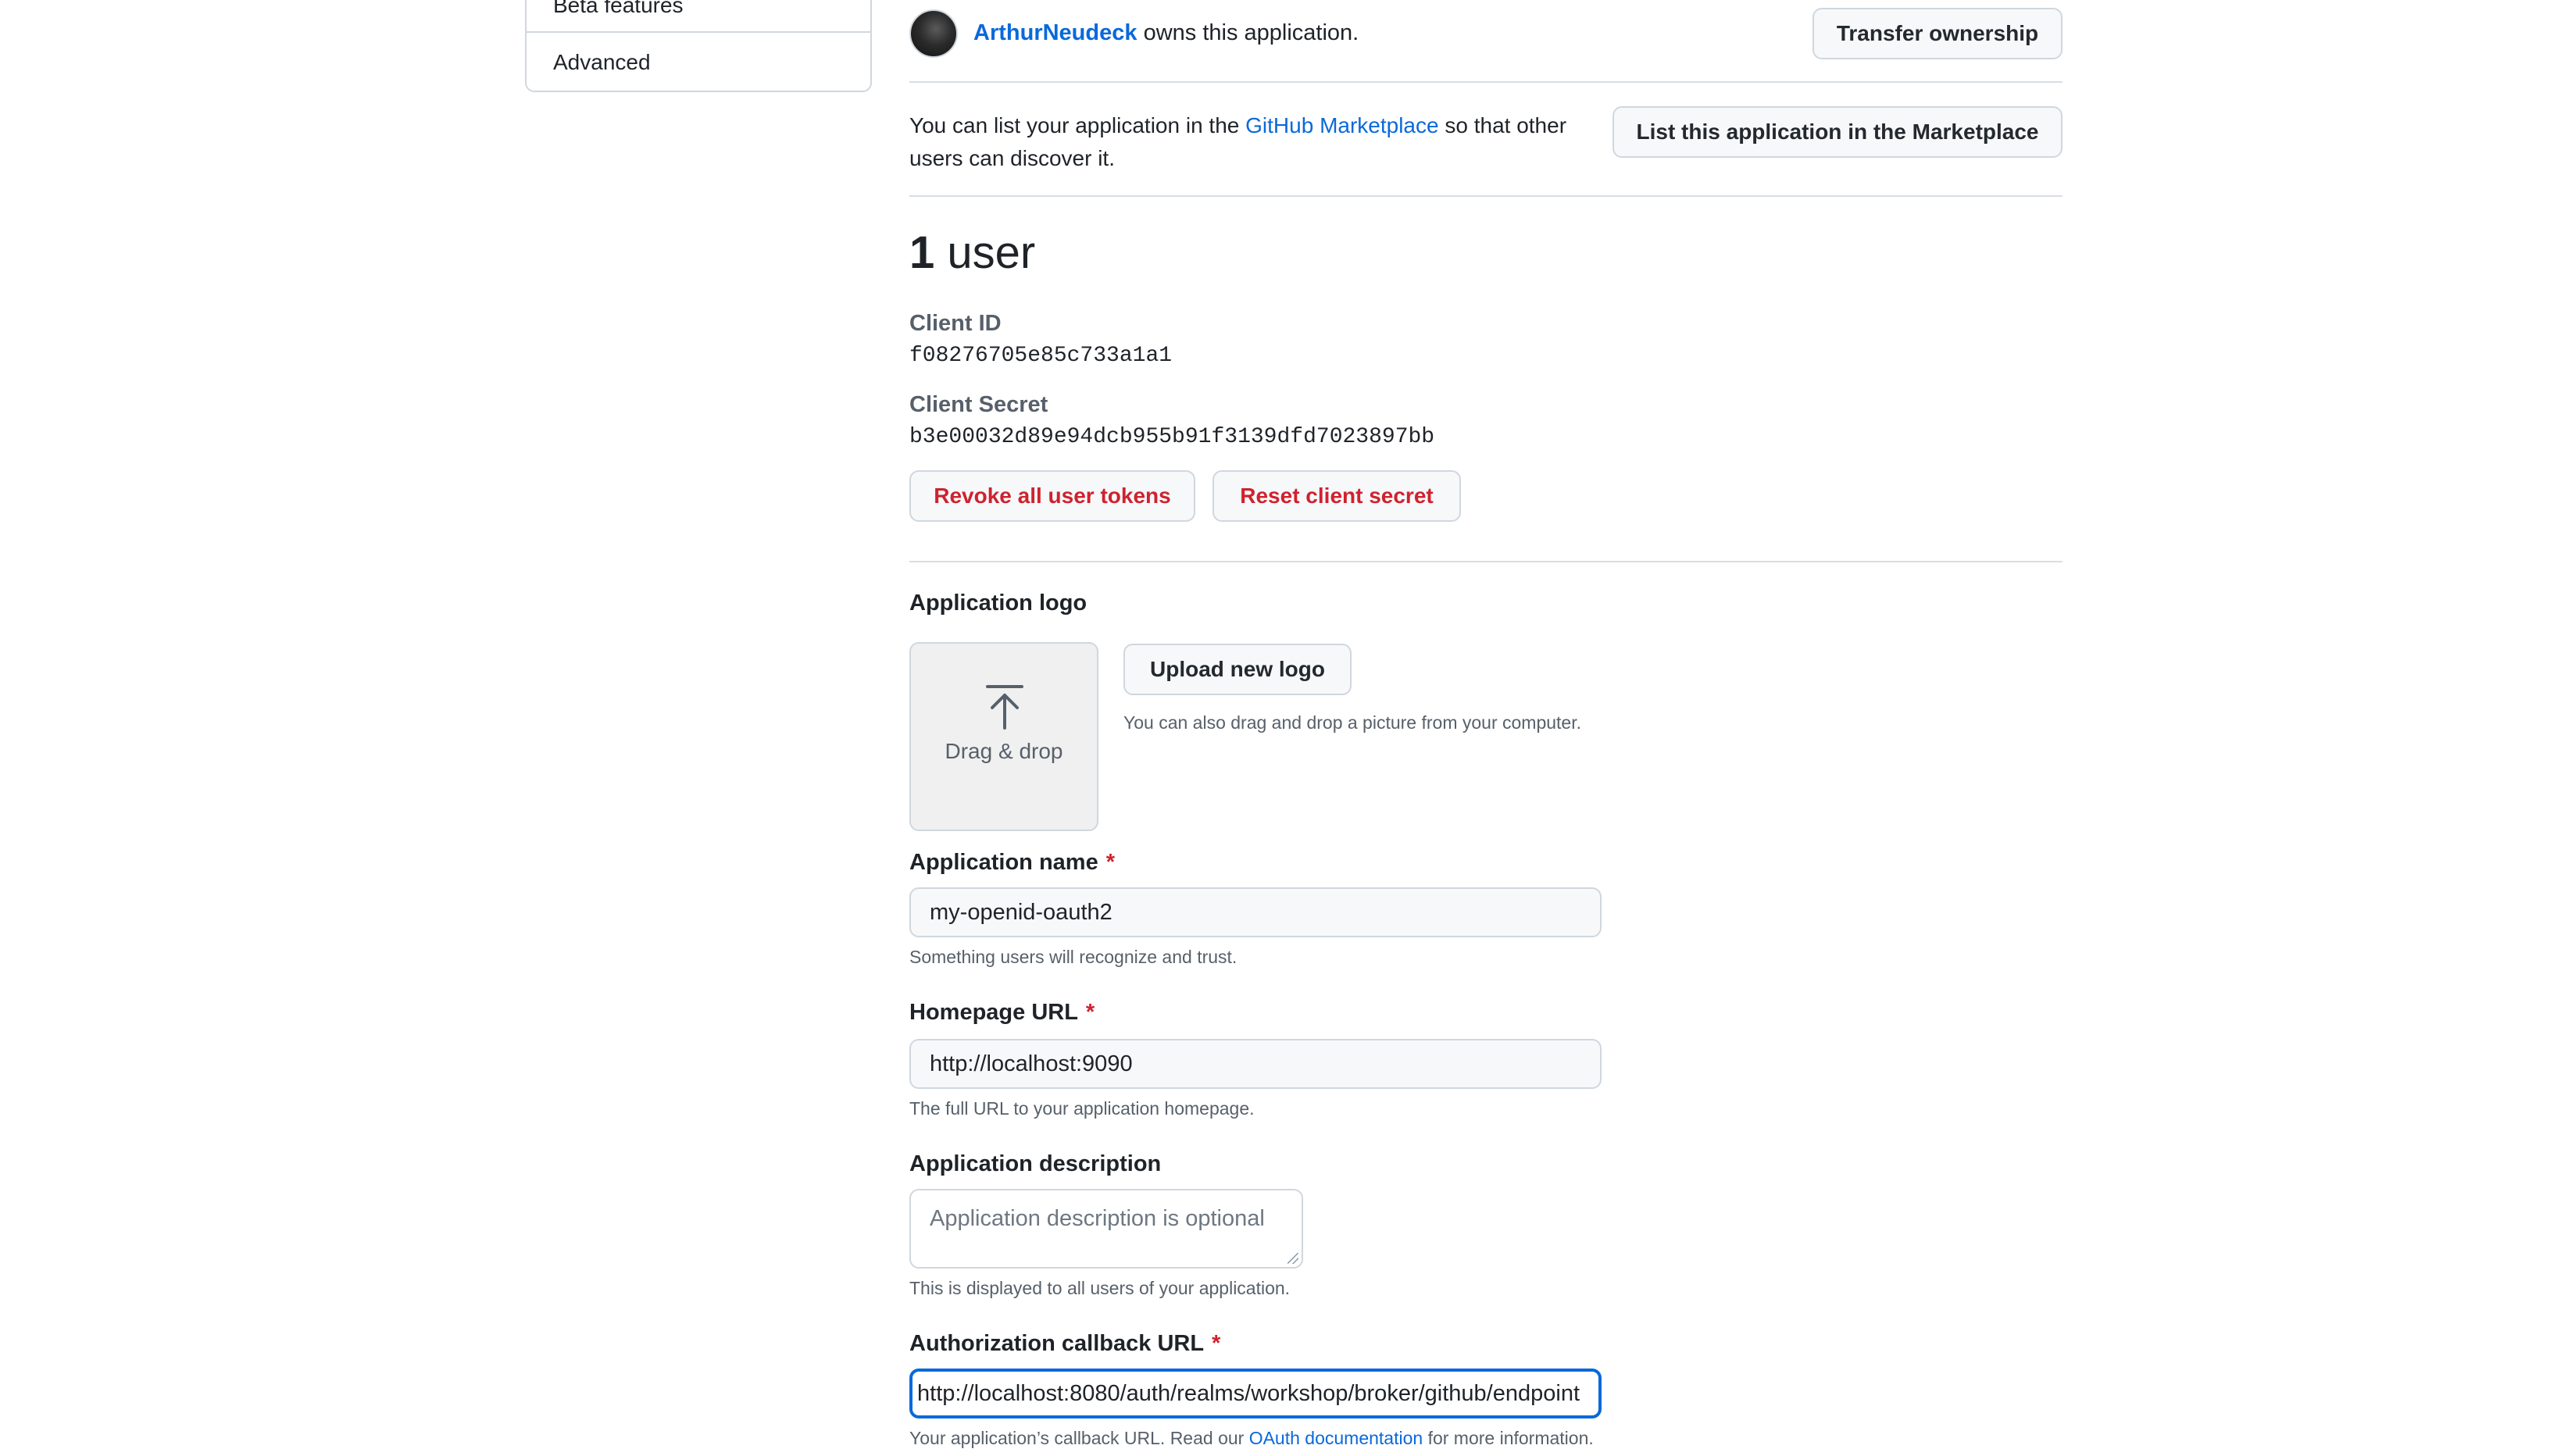 The image size is (2575, 1456). What do you see at coordinates (1035, 1163) in the screenshot?
I see `application-description-label: Application description` at bounding box center [1035, 1163].